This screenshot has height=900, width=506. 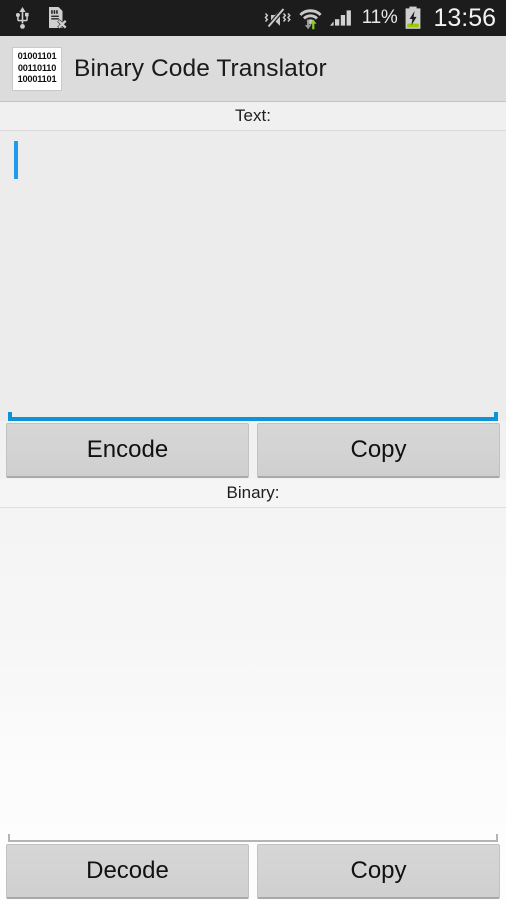 What do you see at coordinates (253, 493) in the screenshot?
I see `binary-section-label: Binary:` at bounding box center [253, 493].